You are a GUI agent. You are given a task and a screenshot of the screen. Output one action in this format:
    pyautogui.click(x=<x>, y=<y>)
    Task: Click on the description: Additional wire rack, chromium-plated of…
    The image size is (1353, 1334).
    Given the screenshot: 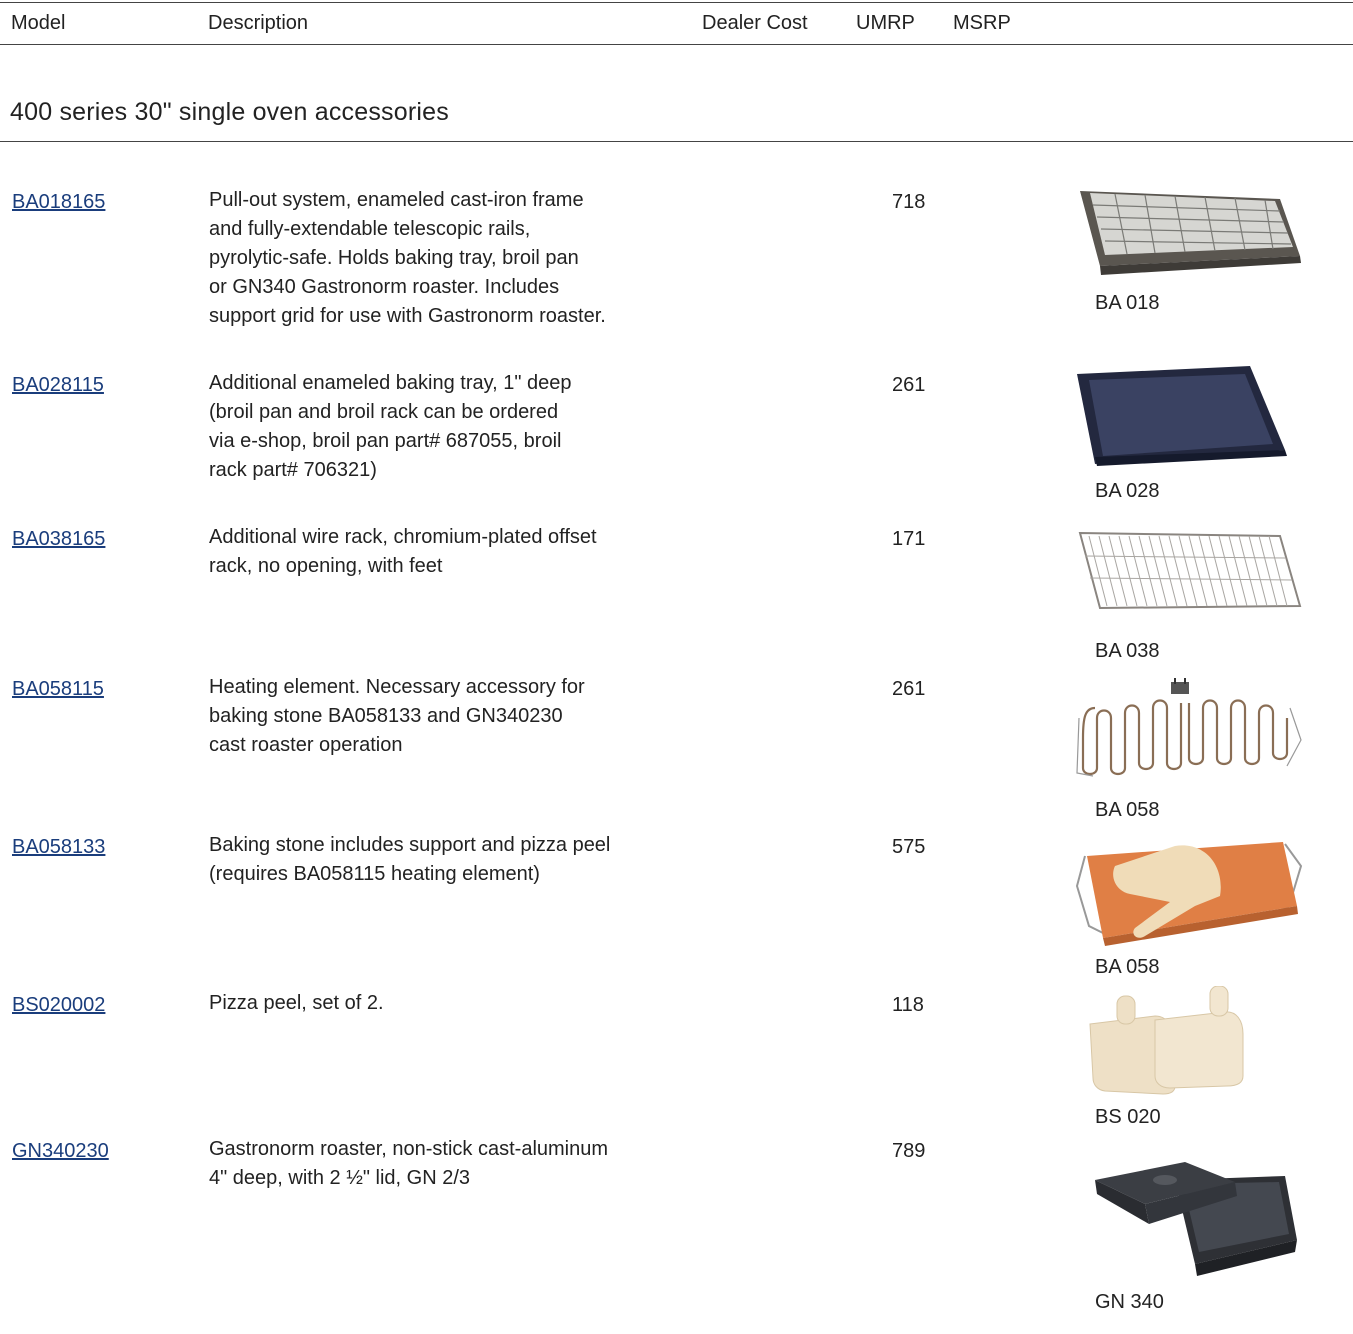 What is the action you would take?
    pyautogui.click(x=403, y=551)
    